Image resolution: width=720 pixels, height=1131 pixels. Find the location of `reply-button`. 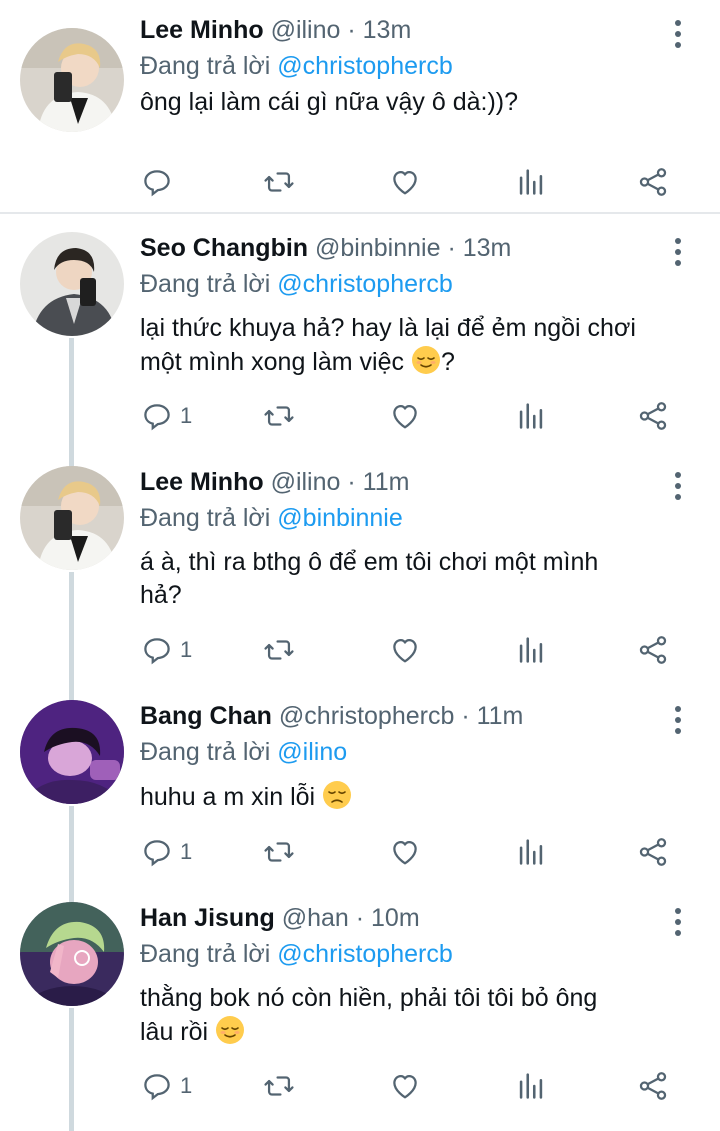

reply-button is located at coordinates (160, 182).